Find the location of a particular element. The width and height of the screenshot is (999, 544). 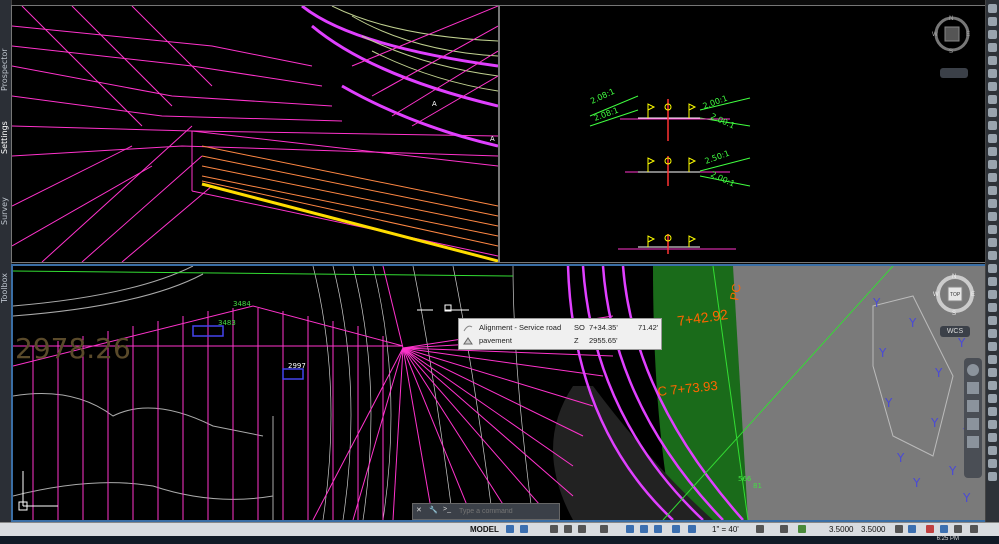

compass-n: N is located at coordinates (954, 277).